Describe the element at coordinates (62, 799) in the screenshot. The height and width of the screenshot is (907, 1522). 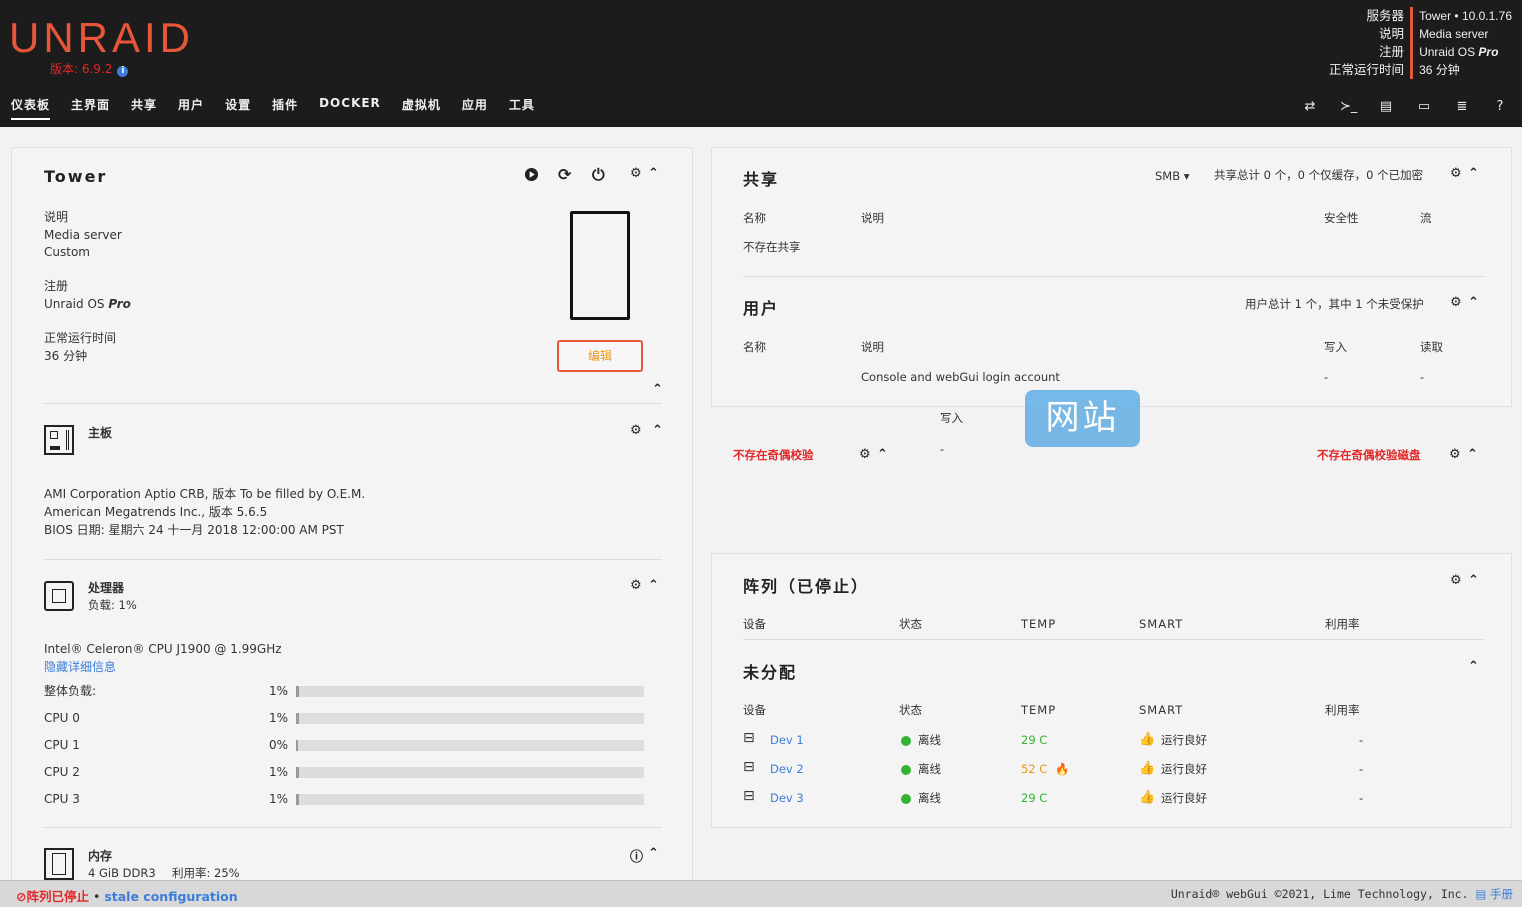
I see `cpu-row-label: CPU 3` at that location.